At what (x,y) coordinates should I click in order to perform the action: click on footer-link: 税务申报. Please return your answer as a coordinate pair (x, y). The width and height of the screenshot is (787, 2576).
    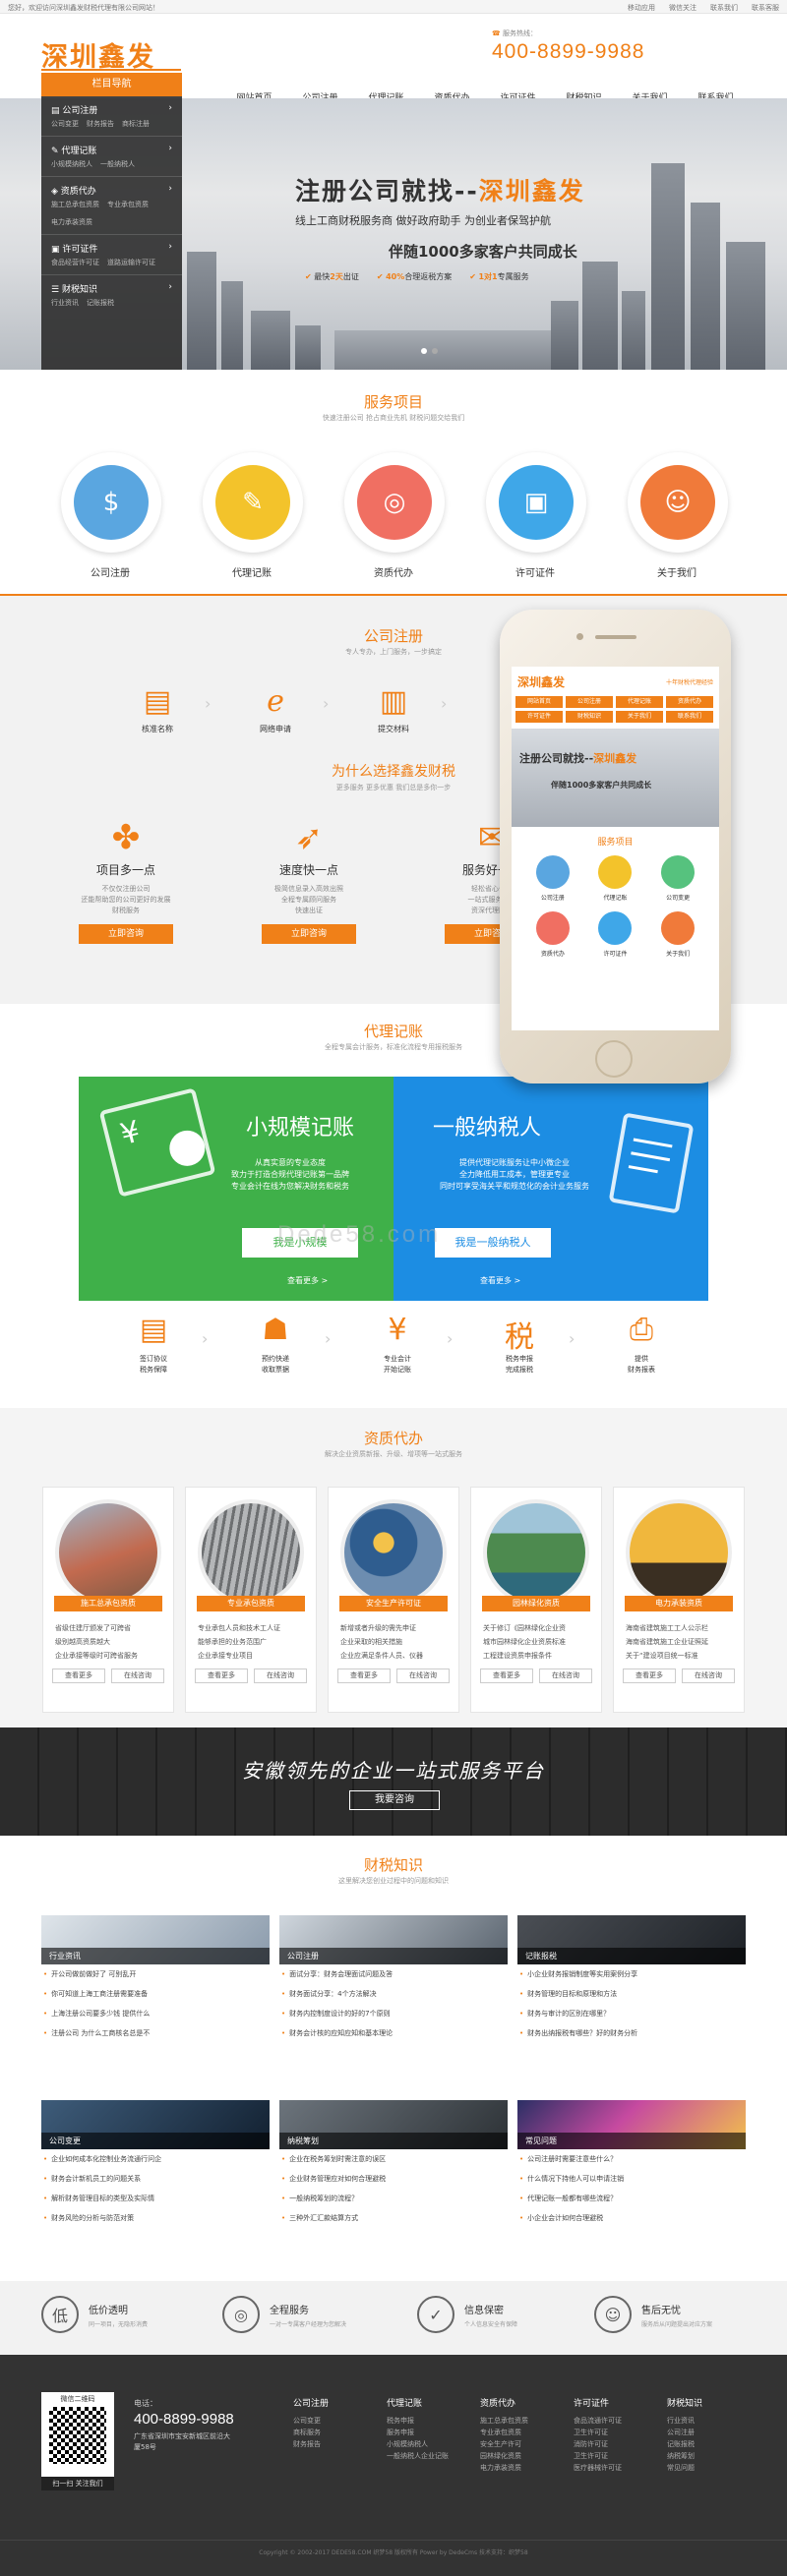
    Looking at the image, I should click on (431, 2421).